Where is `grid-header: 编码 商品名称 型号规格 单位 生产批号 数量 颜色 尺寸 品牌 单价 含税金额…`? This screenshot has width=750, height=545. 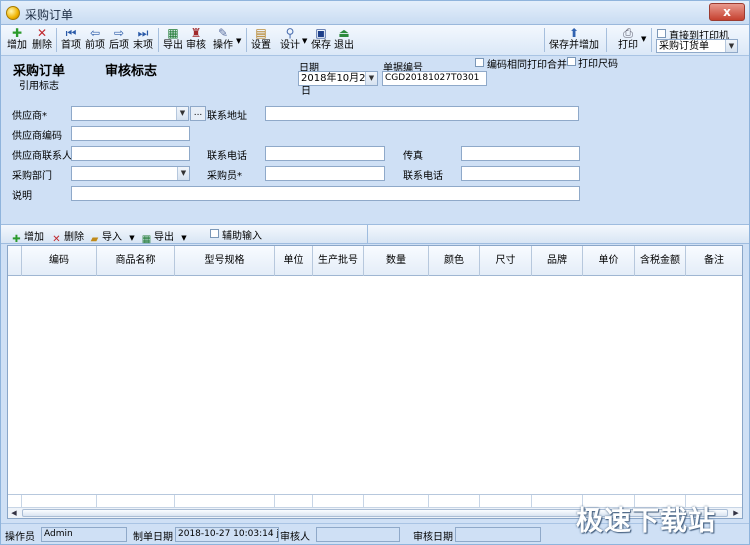 grid-header: 编码 商品名称 型号规格 单位 生产批号 数量 颜色 尺寸 品牌 单价 含税金额… is located at coordinates (375, 261).